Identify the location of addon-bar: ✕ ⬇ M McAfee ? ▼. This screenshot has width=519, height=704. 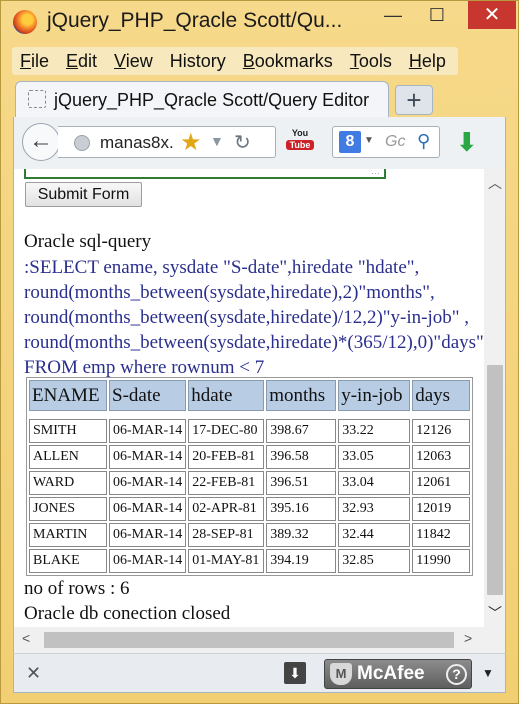
(259, 673).